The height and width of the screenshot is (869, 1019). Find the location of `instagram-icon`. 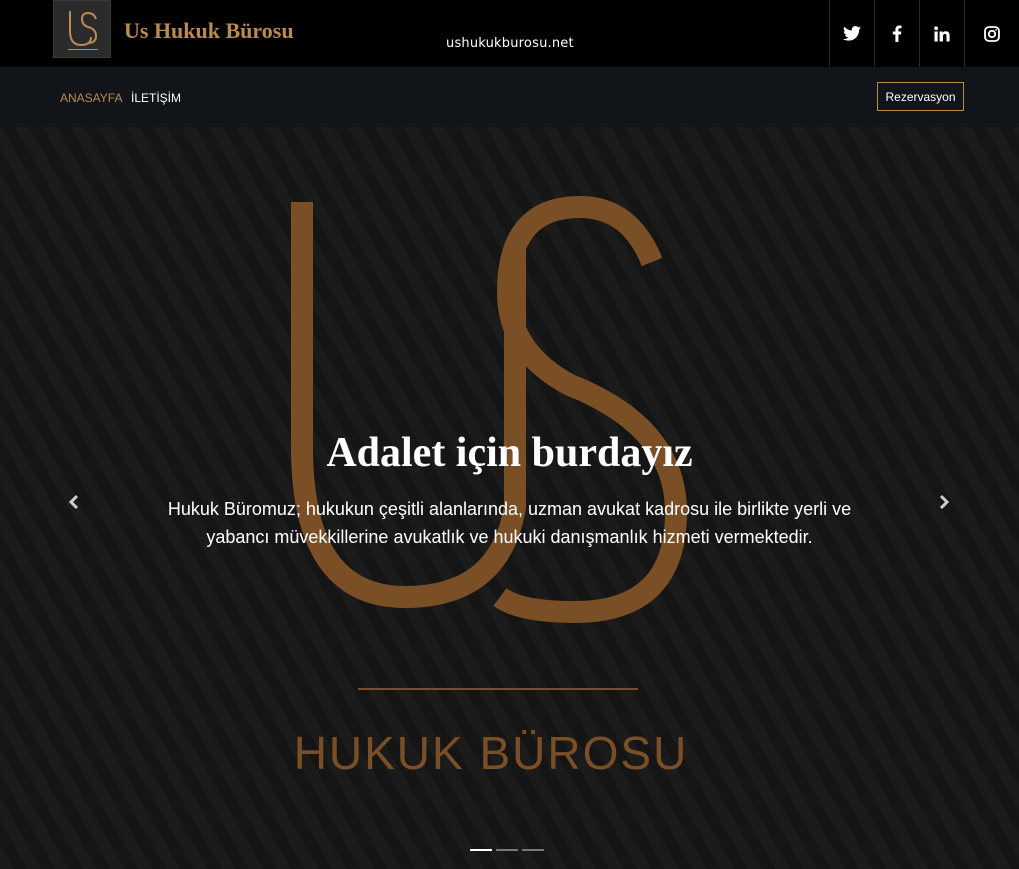

instagram-icon is located at coordinates (992, 33).